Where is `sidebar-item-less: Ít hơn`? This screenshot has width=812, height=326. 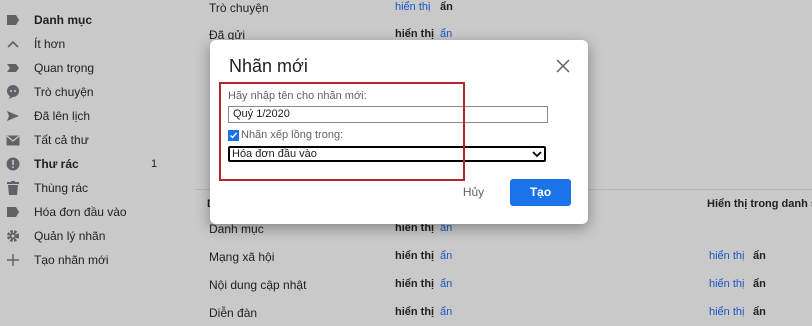
sidebar-item-less: Ít hơn is located at coordinates (82, 44).